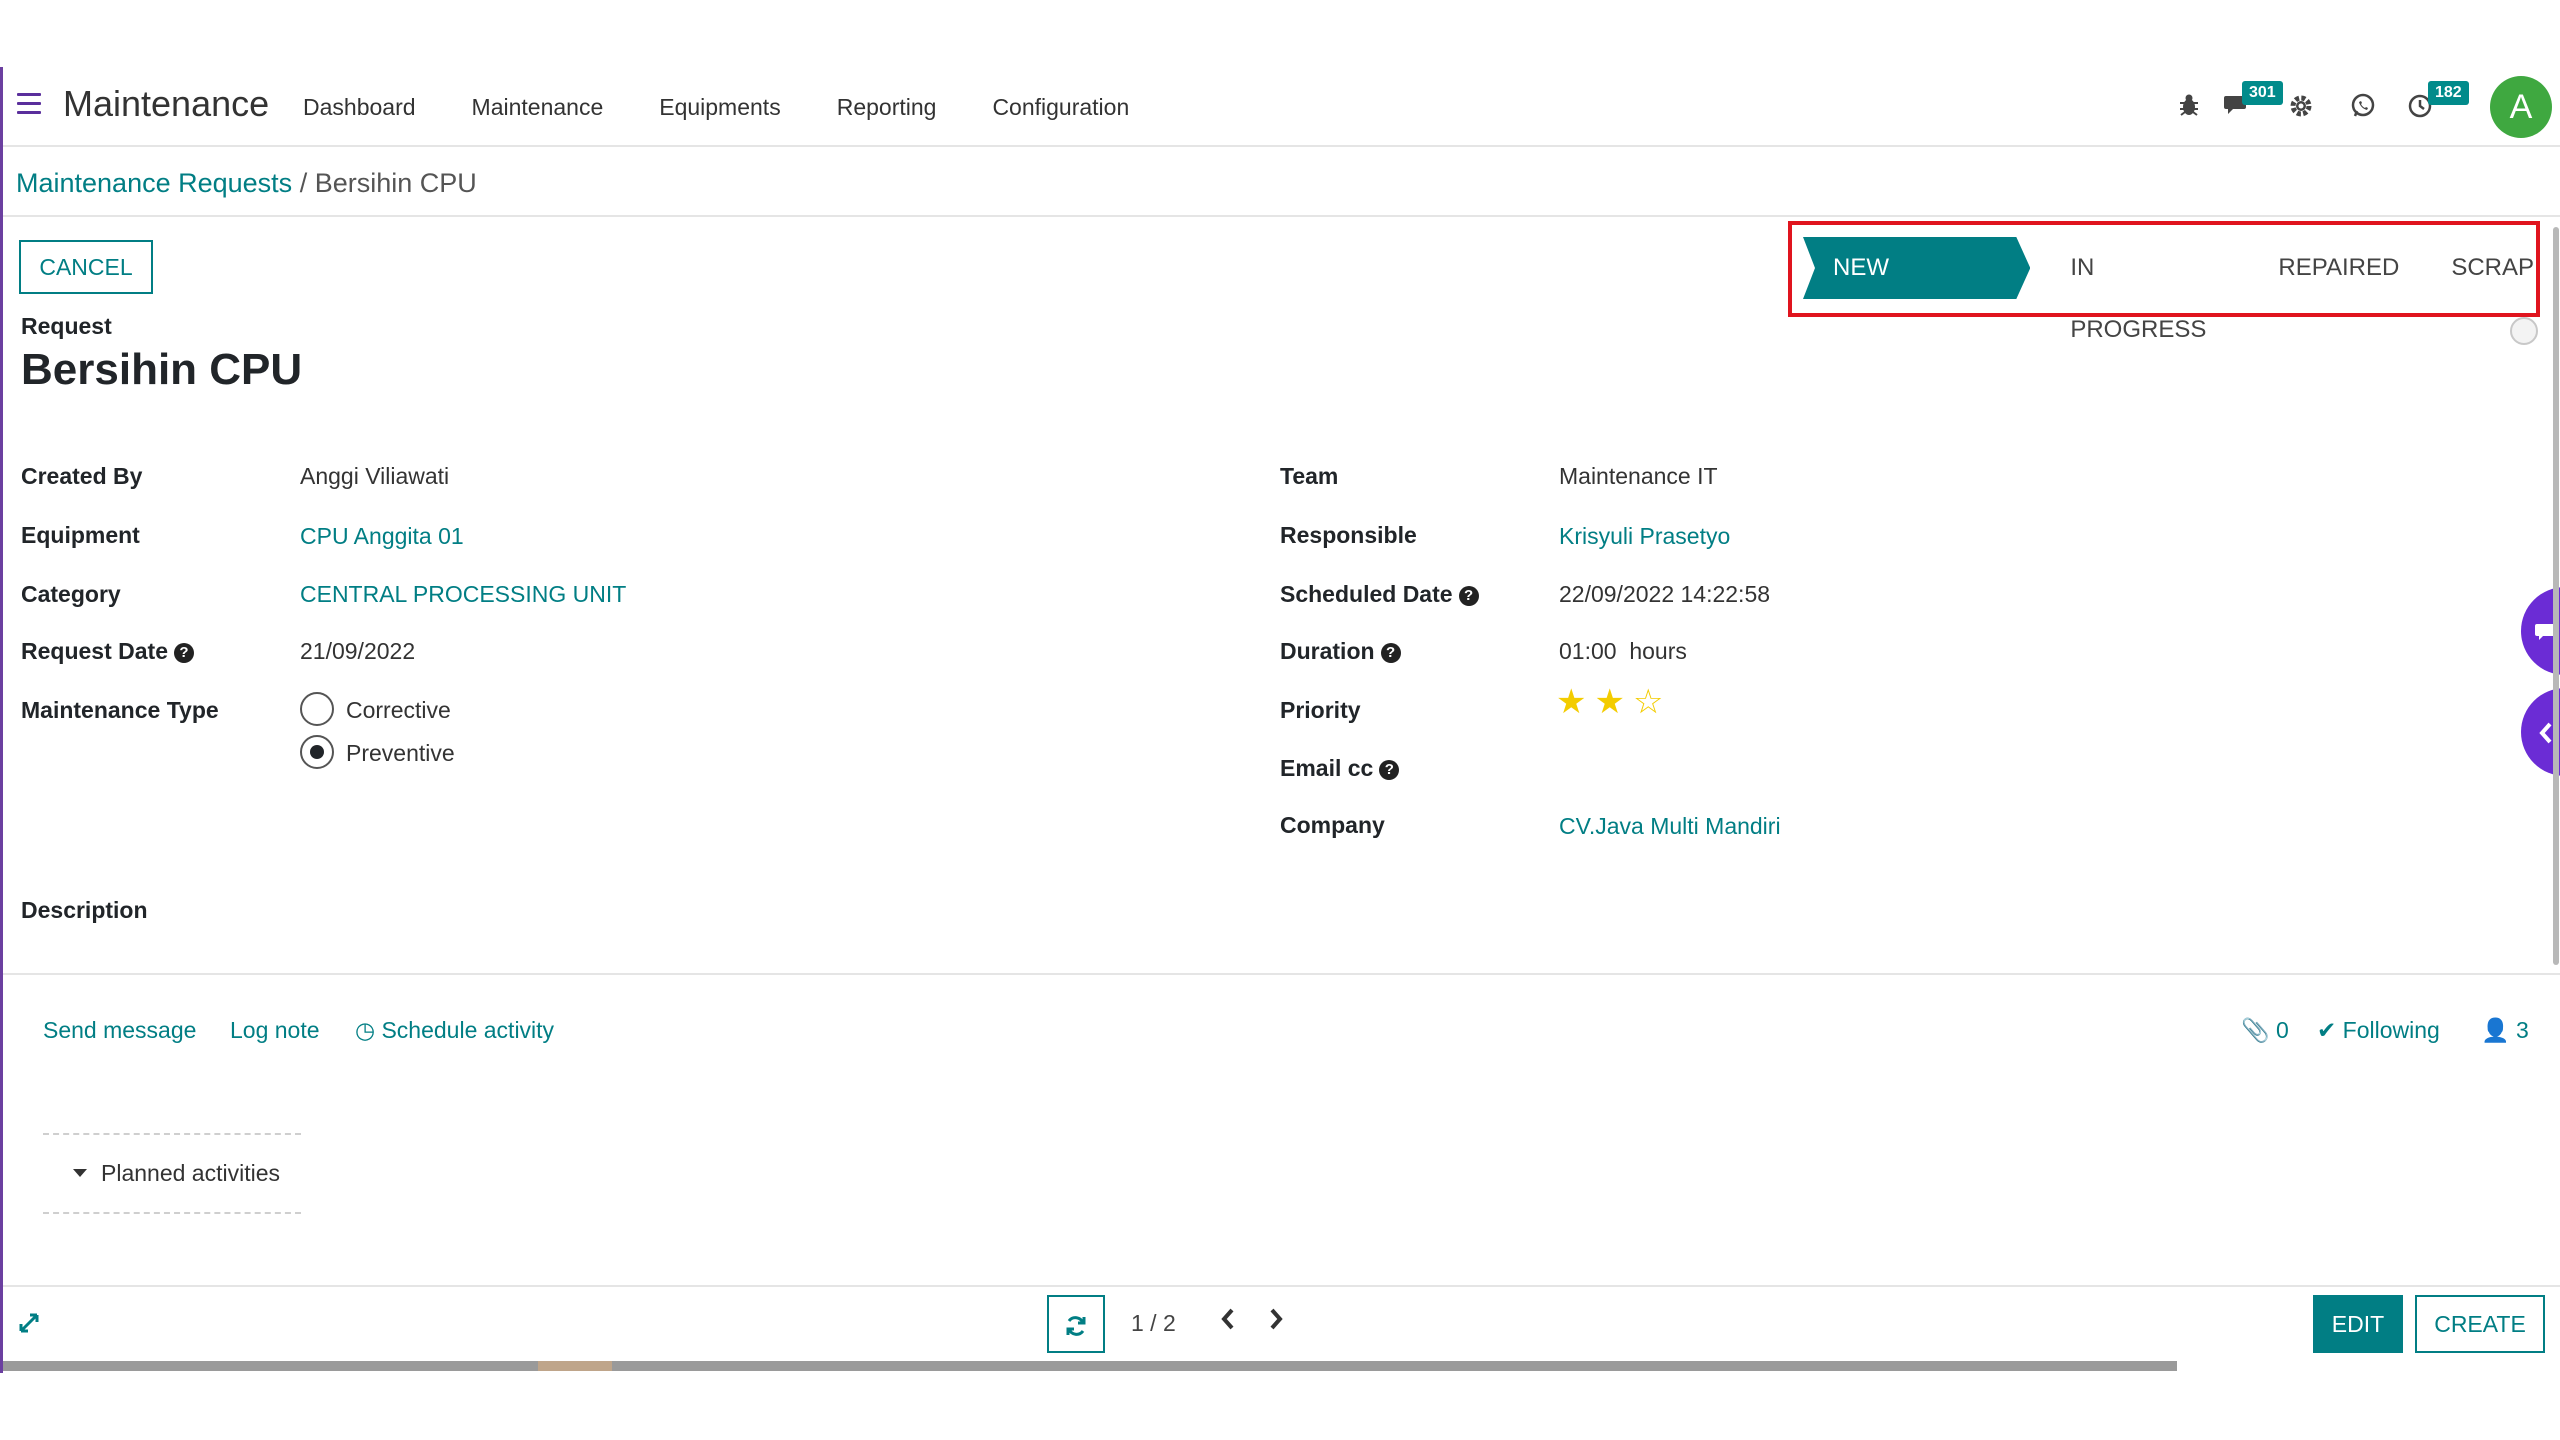 The width and height of the screenshot is (2560, 1440). I want to click on company-link: CV.Java Multi Mandiri, so click(1670, 826).